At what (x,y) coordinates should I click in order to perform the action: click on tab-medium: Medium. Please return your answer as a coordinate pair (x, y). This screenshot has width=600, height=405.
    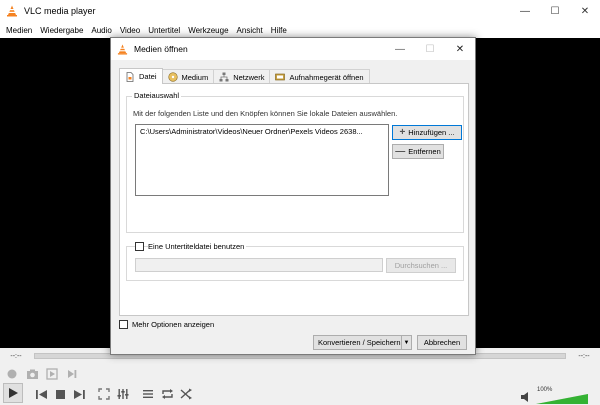
    Looking at the image, I should click on (188, 76).